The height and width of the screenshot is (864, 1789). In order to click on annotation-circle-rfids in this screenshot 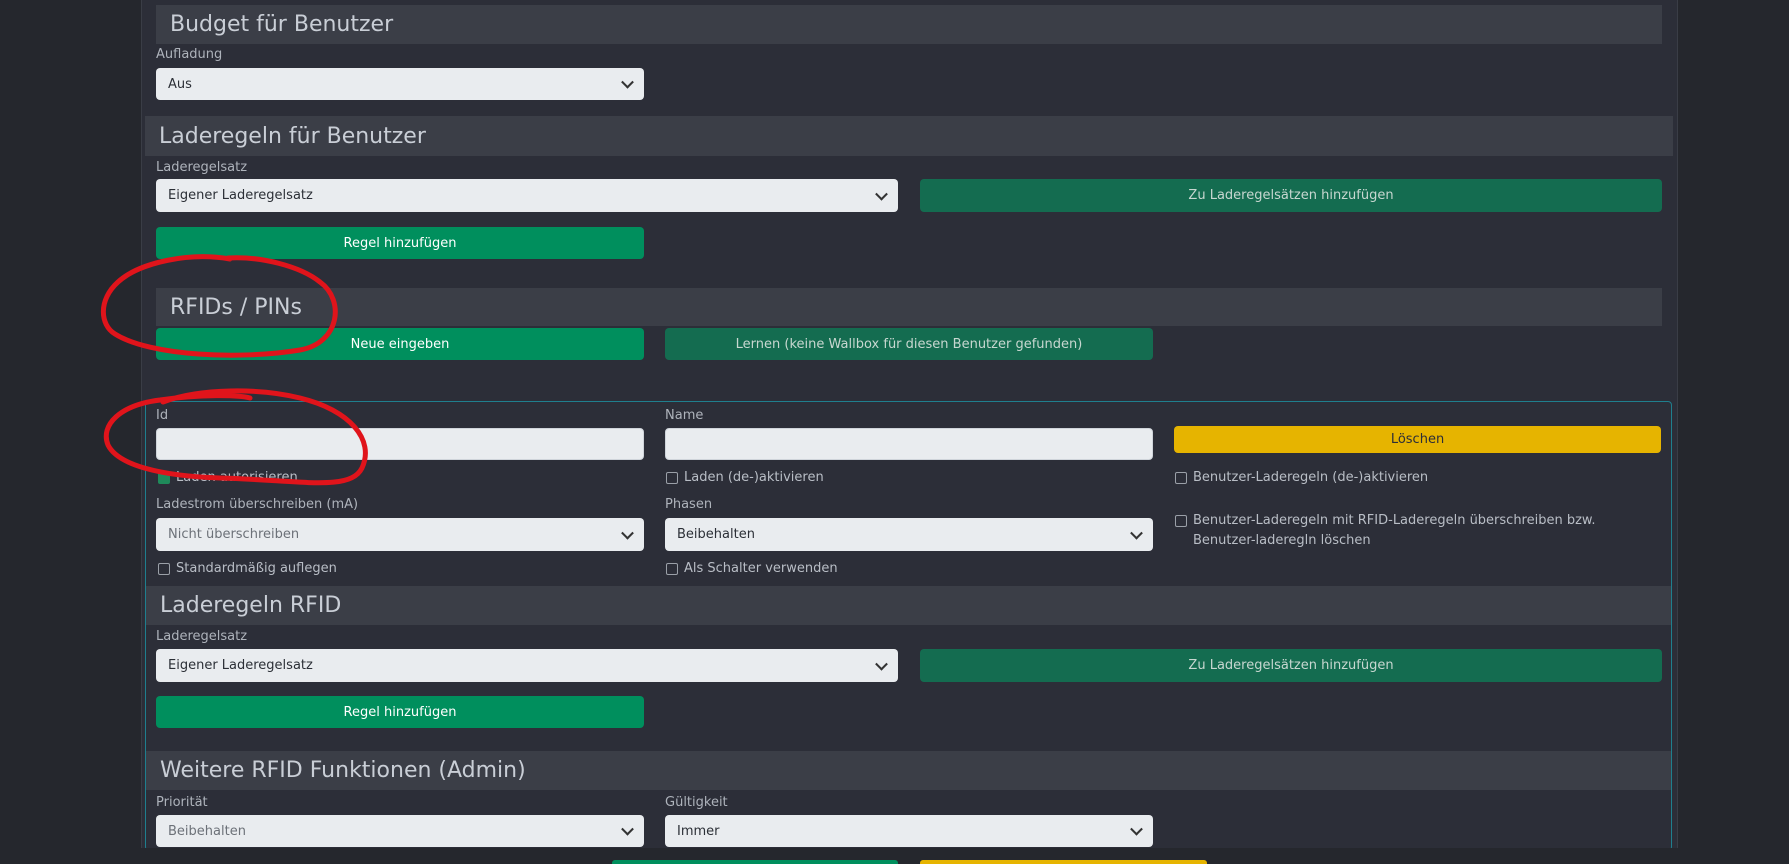, I will do `click(219, 306)`.